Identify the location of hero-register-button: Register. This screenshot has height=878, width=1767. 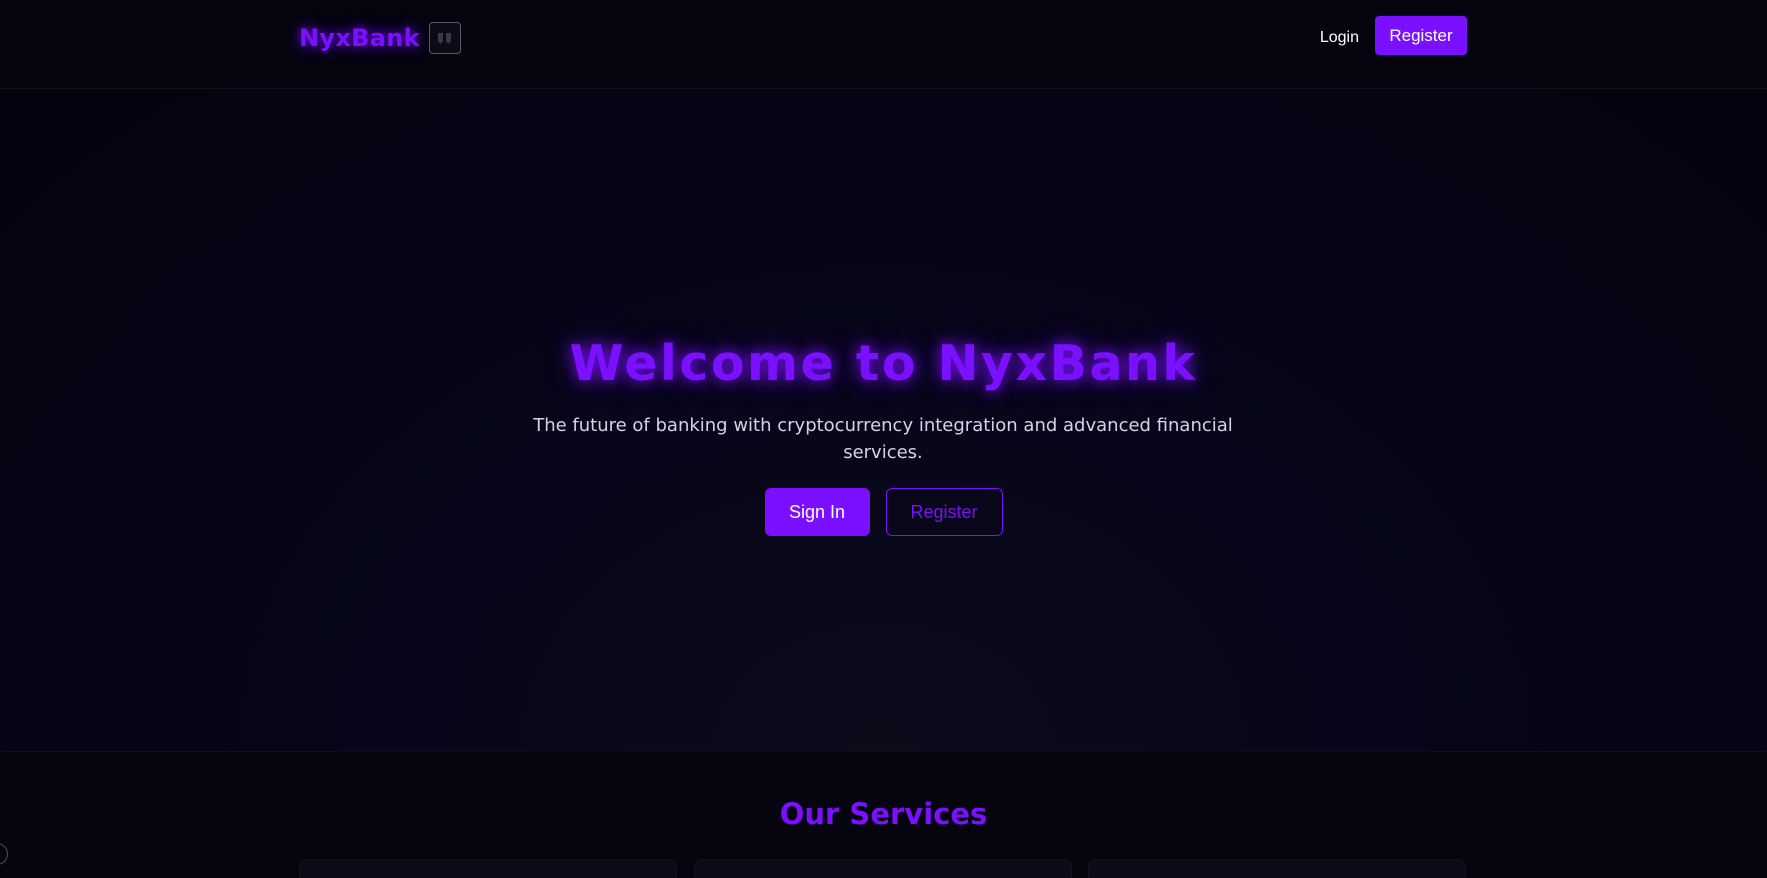
(944, 512).